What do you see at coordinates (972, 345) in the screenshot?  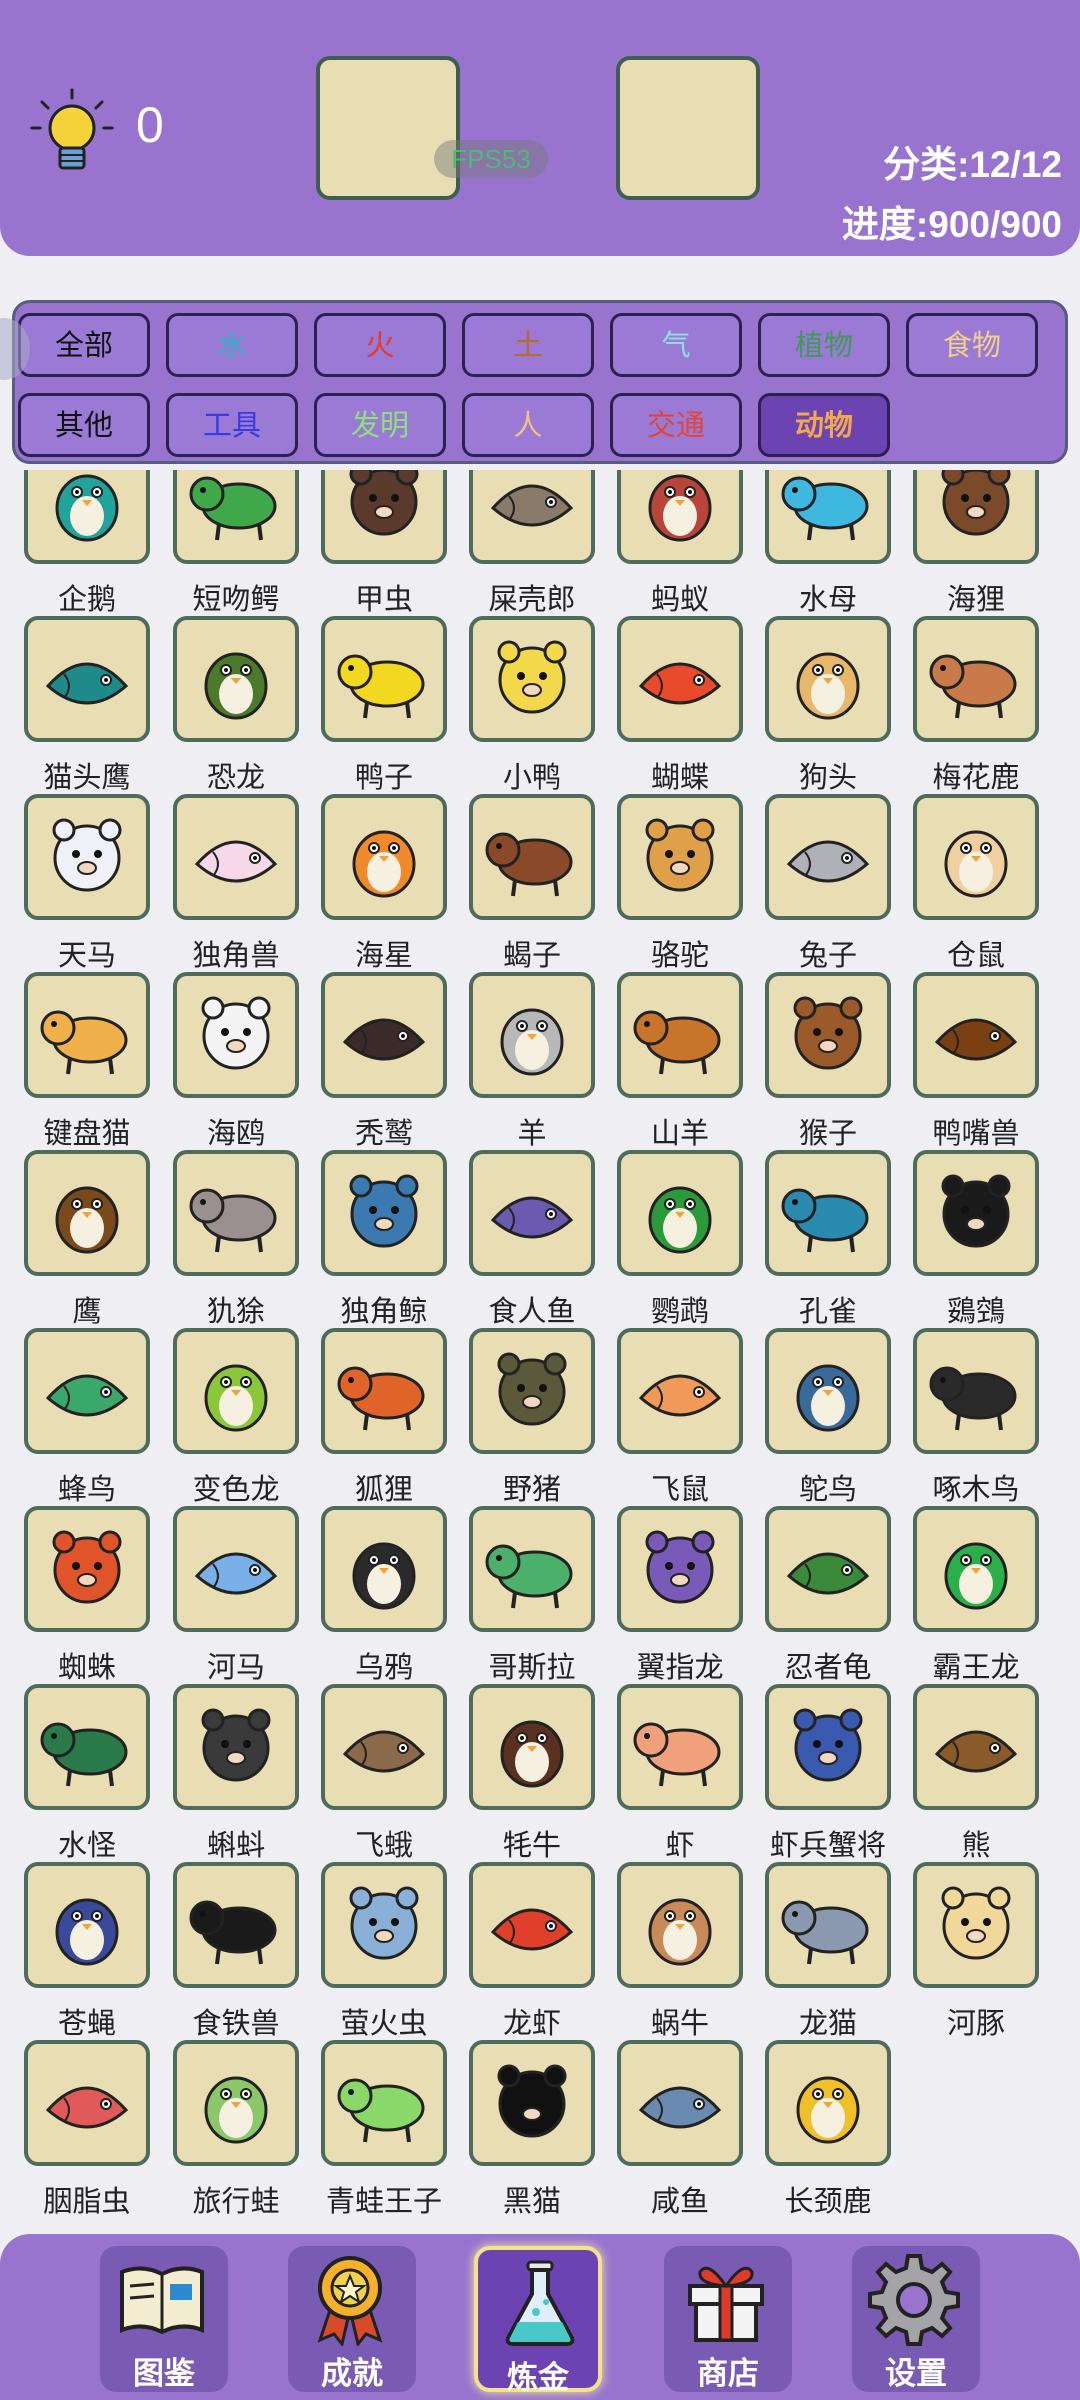 I see `filter-tab: 食物` at bounding box center [972, 345].